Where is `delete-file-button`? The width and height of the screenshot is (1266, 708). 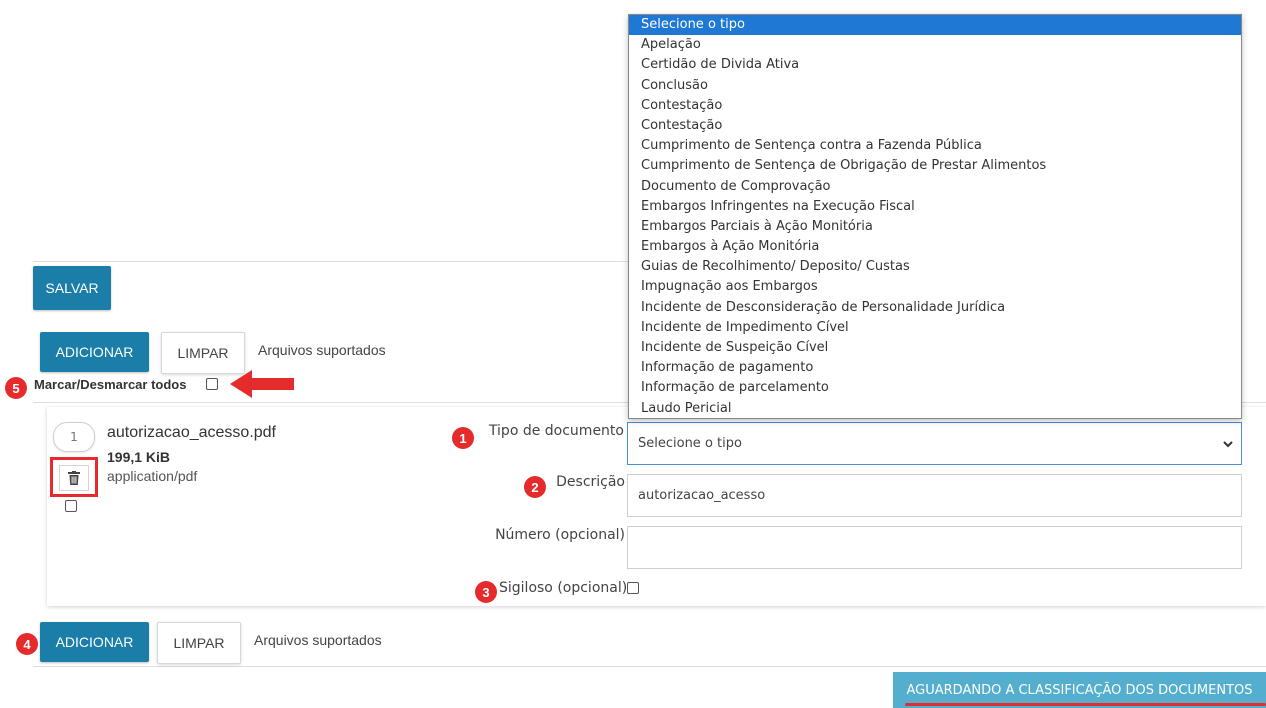
delete-file-button is located at coordinates (74, 478).